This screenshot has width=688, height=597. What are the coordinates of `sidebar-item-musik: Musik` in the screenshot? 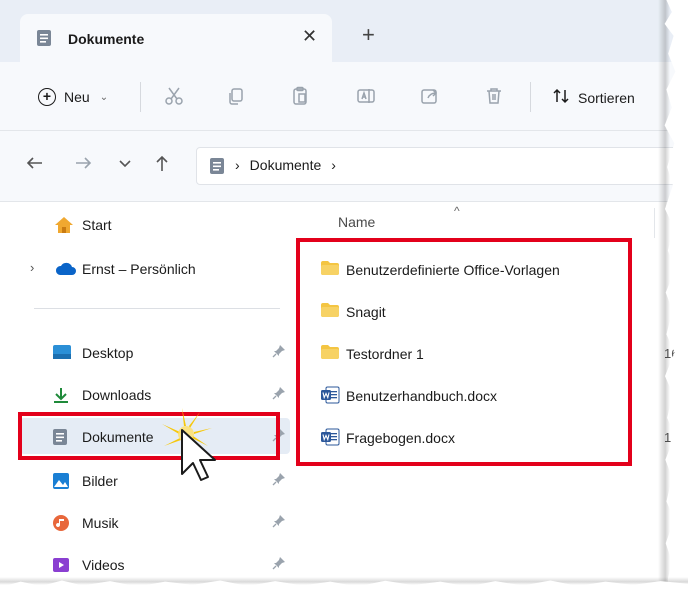 It's located at (155, 522).